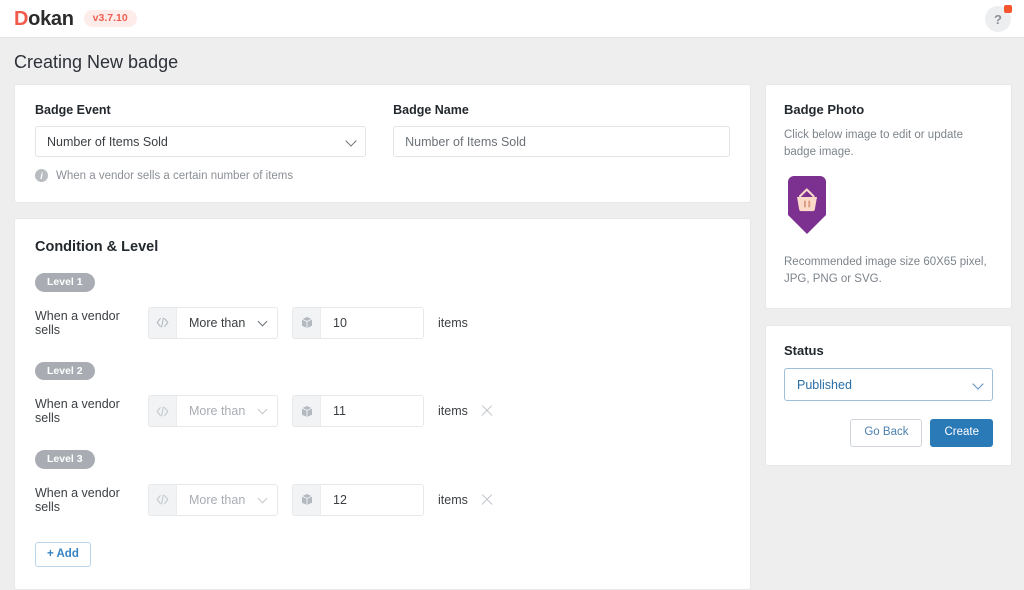 This screenshot has width=1024, height=590. What do you see at coordinates (804, 350) in the screenshot?
I see `status-title: Status` at bounding box center [804, 350].